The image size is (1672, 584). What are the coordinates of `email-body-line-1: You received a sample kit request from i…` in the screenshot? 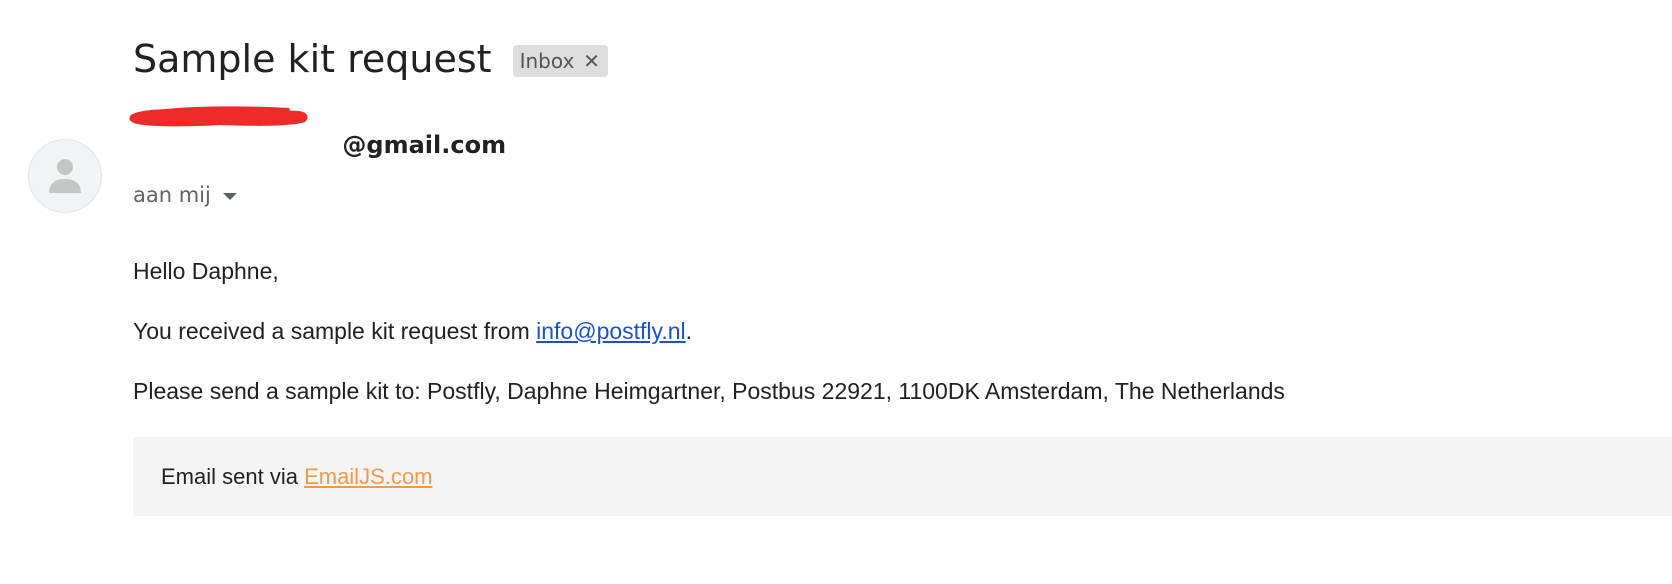 It's located at (412, 331).